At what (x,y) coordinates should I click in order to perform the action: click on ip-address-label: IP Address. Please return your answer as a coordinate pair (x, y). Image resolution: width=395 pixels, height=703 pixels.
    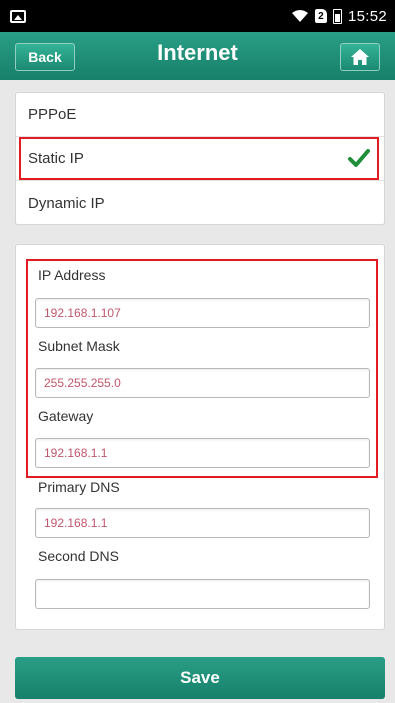
    Looking at the image, I should click on (72, 275).